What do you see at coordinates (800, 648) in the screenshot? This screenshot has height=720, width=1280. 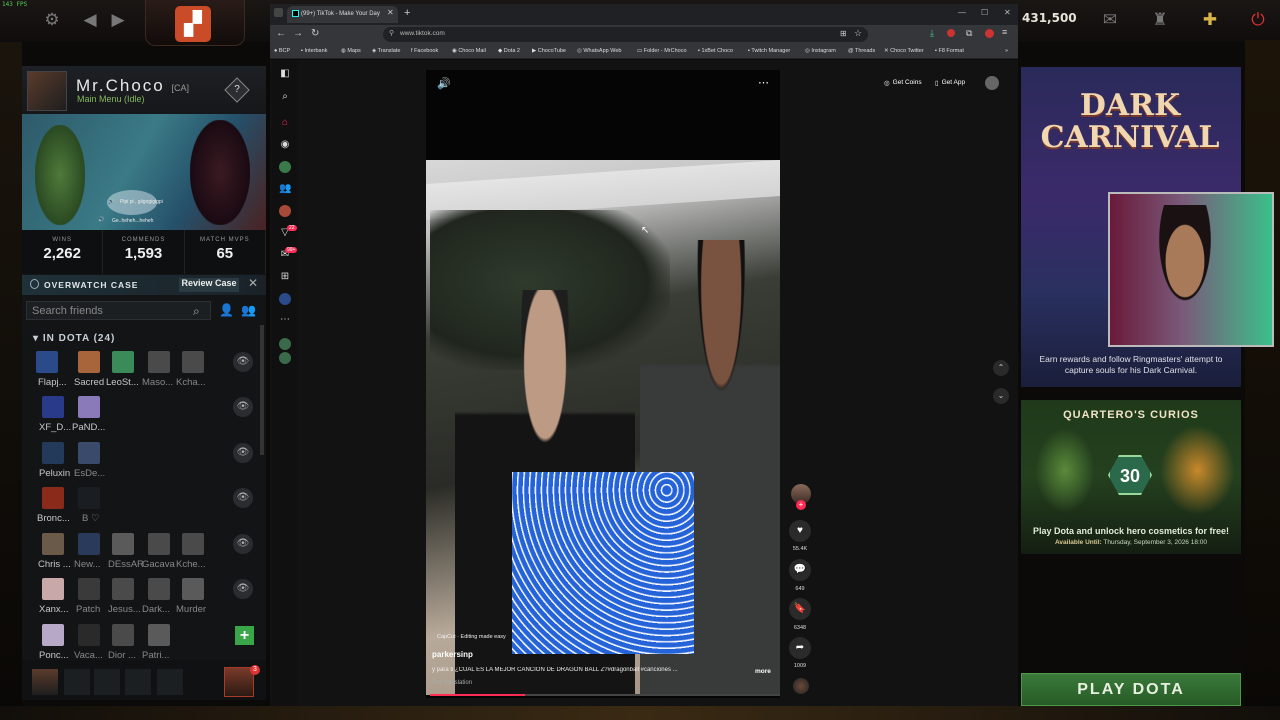 I see `share-icon: ➦` at bounding box center [800, 648].